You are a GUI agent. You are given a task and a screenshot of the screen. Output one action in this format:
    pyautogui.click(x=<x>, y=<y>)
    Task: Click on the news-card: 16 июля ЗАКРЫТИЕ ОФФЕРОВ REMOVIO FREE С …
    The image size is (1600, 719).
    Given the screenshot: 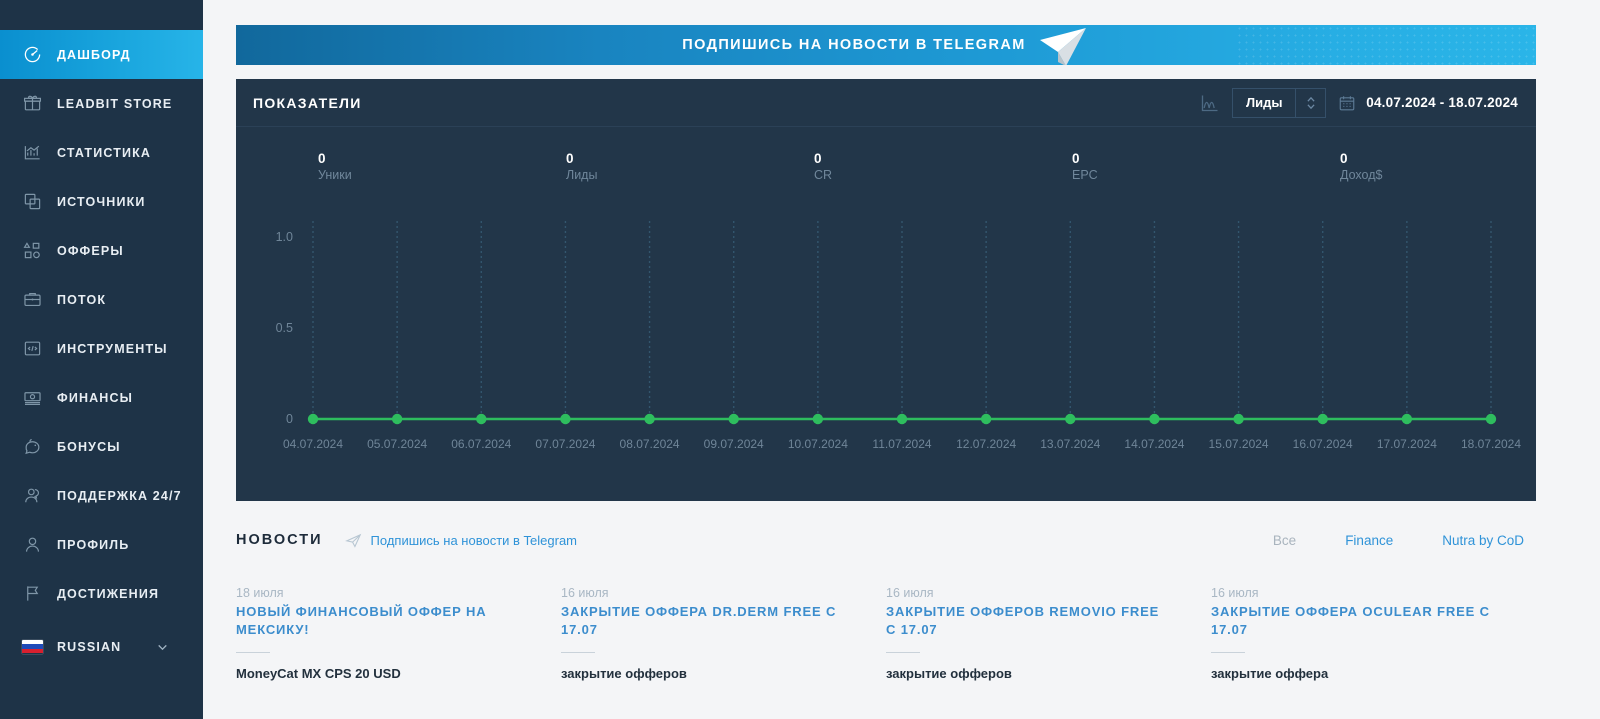 What is the action you would take?
    pyautogui.click(x=1048, y=634)
    